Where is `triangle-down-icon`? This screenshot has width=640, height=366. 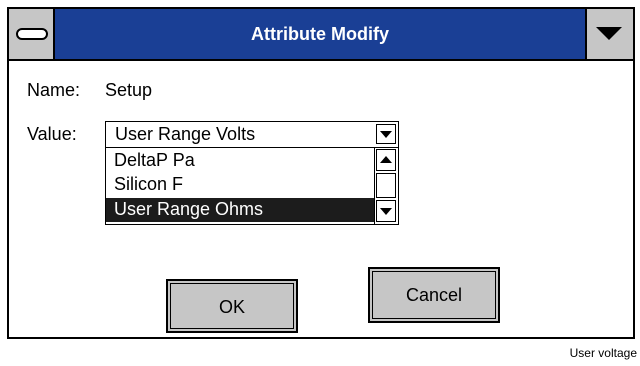
triangle-down-icon is located at coordinates (609, 33).